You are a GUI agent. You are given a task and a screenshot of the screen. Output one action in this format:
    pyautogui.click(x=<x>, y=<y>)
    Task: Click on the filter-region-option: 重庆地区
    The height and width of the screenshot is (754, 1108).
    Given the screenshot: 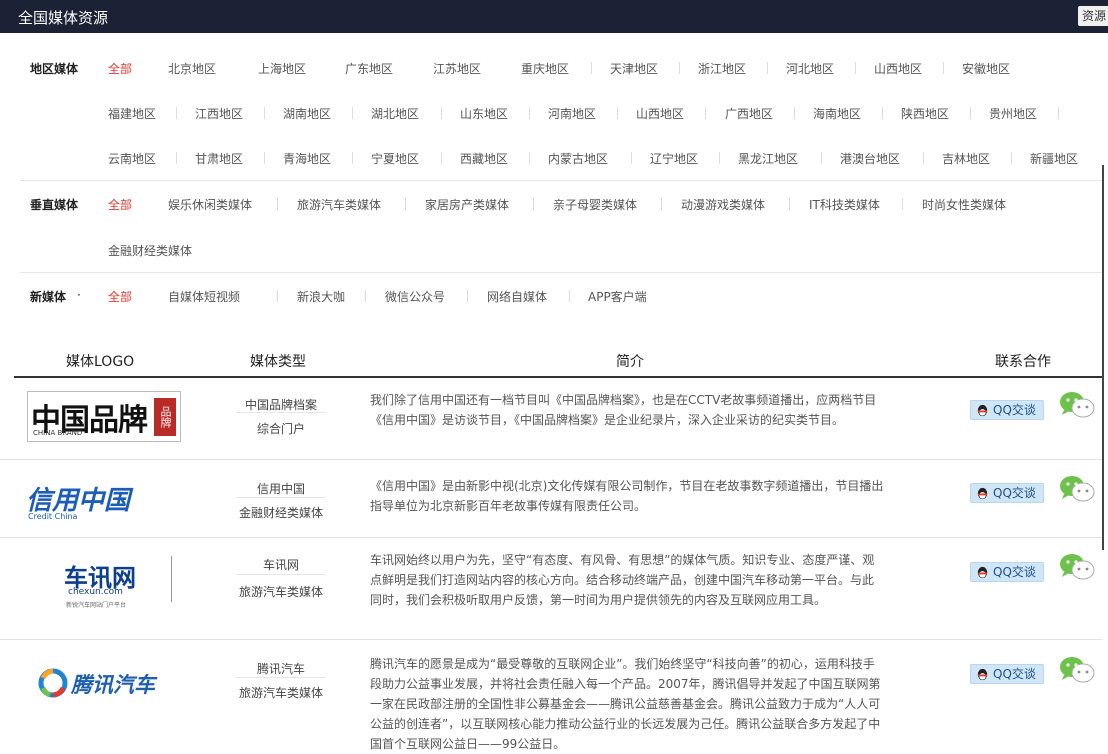 What is the action you would take?
    pyautogui.click(x=545, y=68)
    